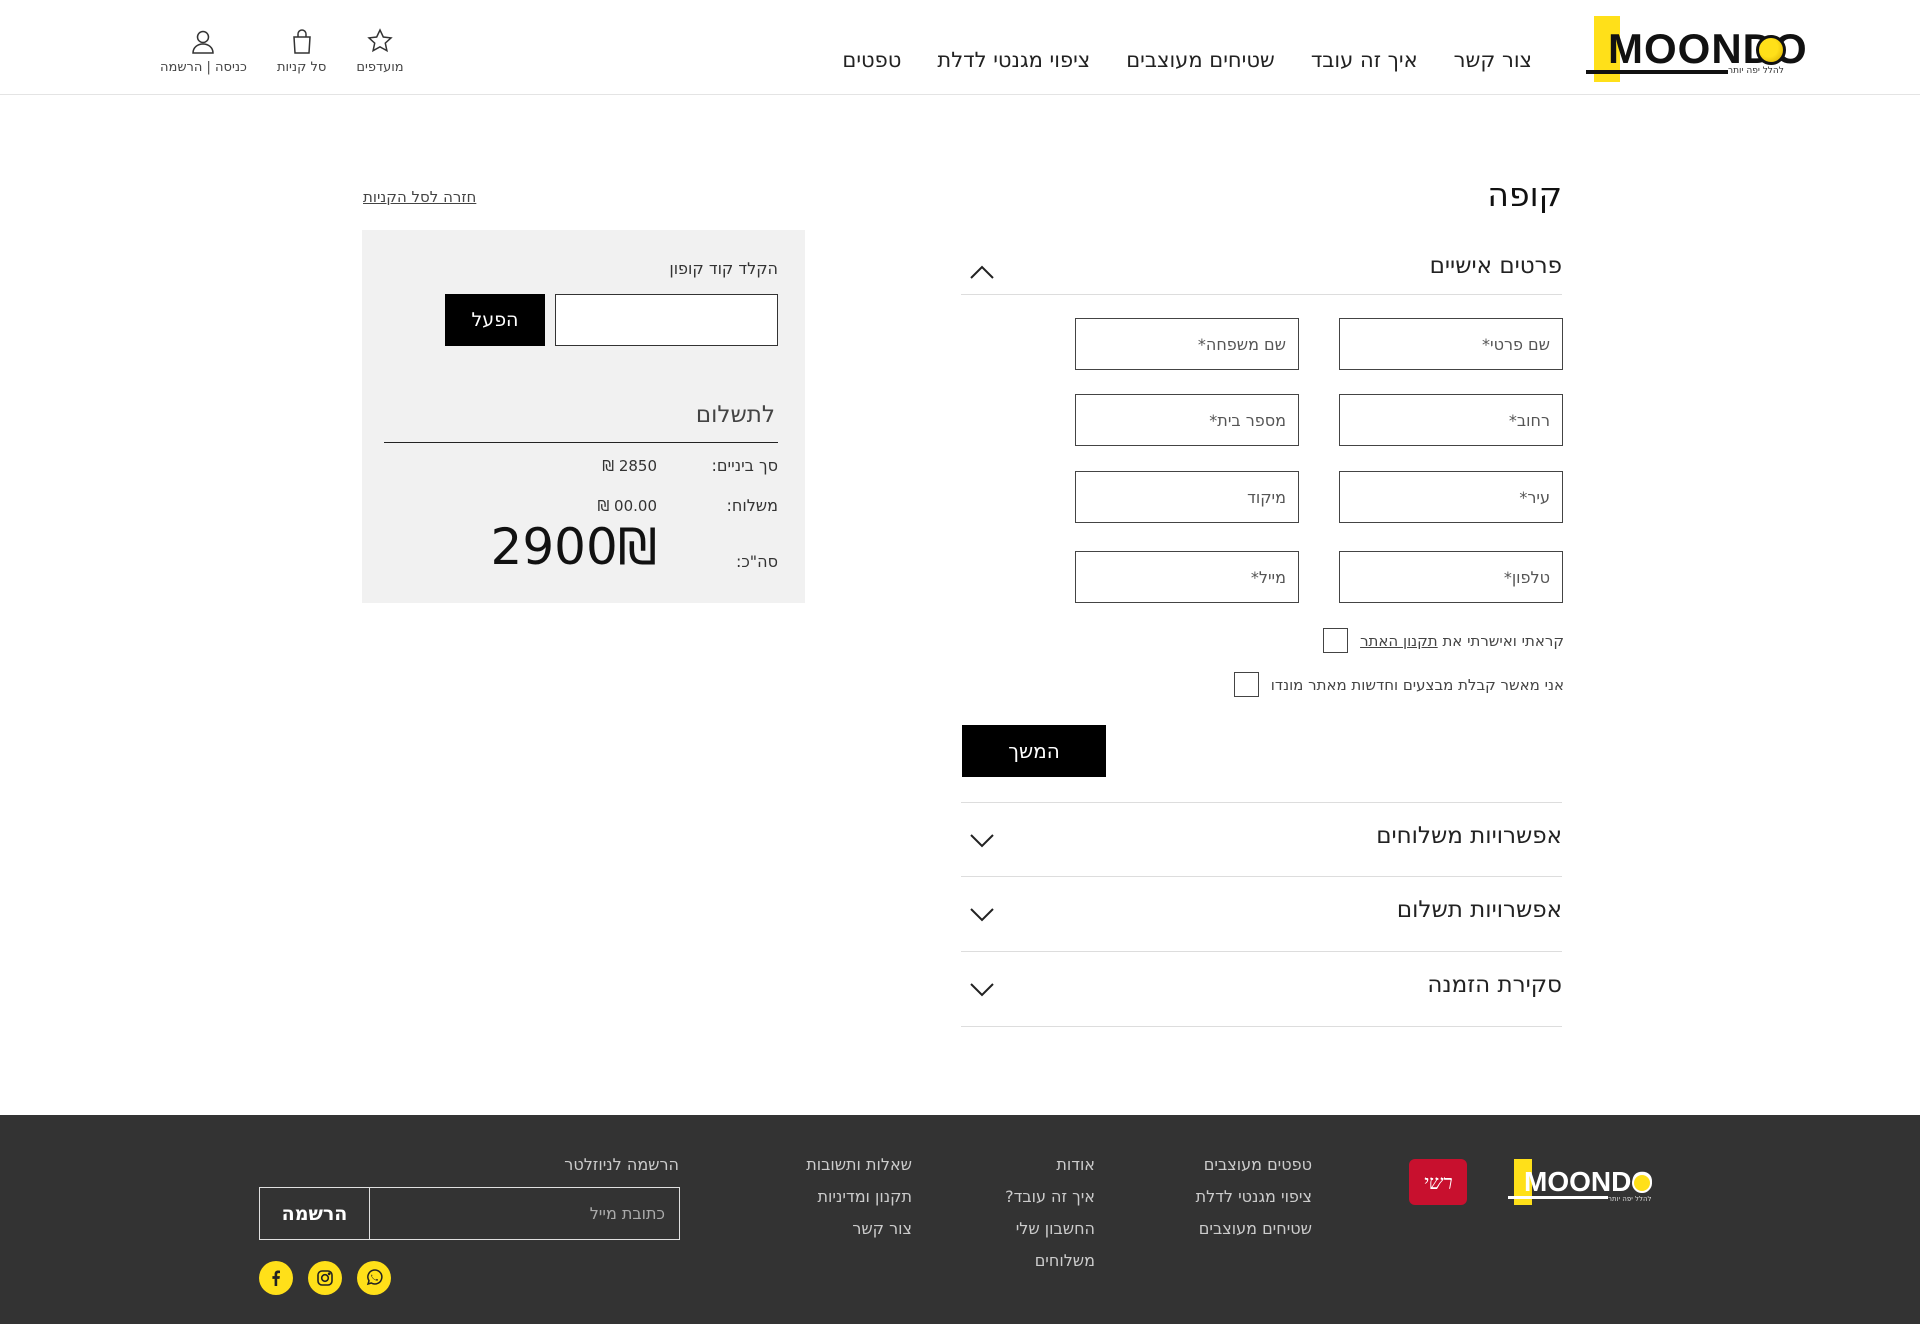 The width and height of the screenshot is (1920, 1324). What do you see at coordinates (1050, 1196) in the screenshot?
I see `footer-link: איך זה עובד?` at bounding box center [1050, 1196].